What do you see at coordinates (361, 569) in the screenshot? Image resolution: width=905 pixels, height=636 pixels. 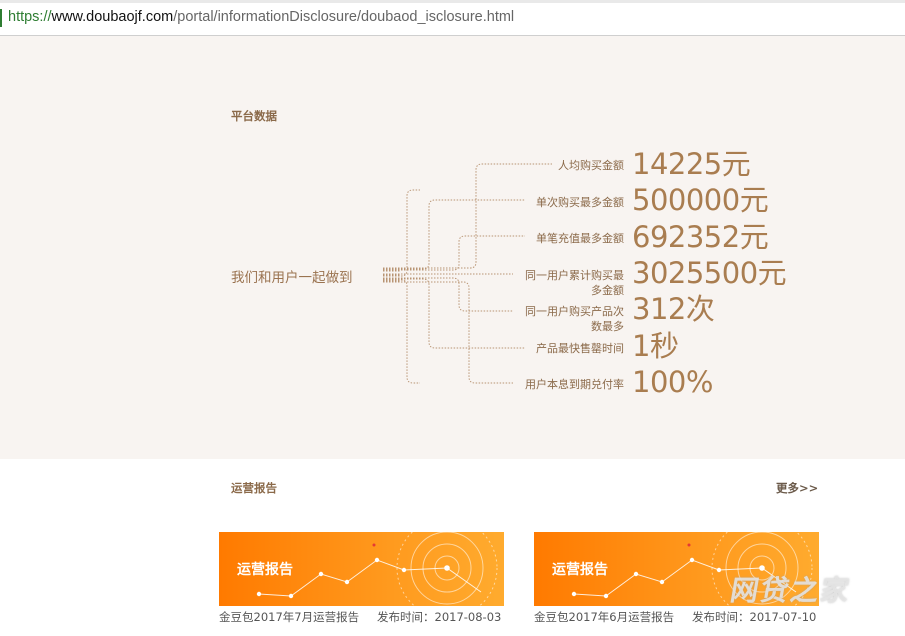 I see `report-banner: 运营报告` at bounding box center [361, 569].